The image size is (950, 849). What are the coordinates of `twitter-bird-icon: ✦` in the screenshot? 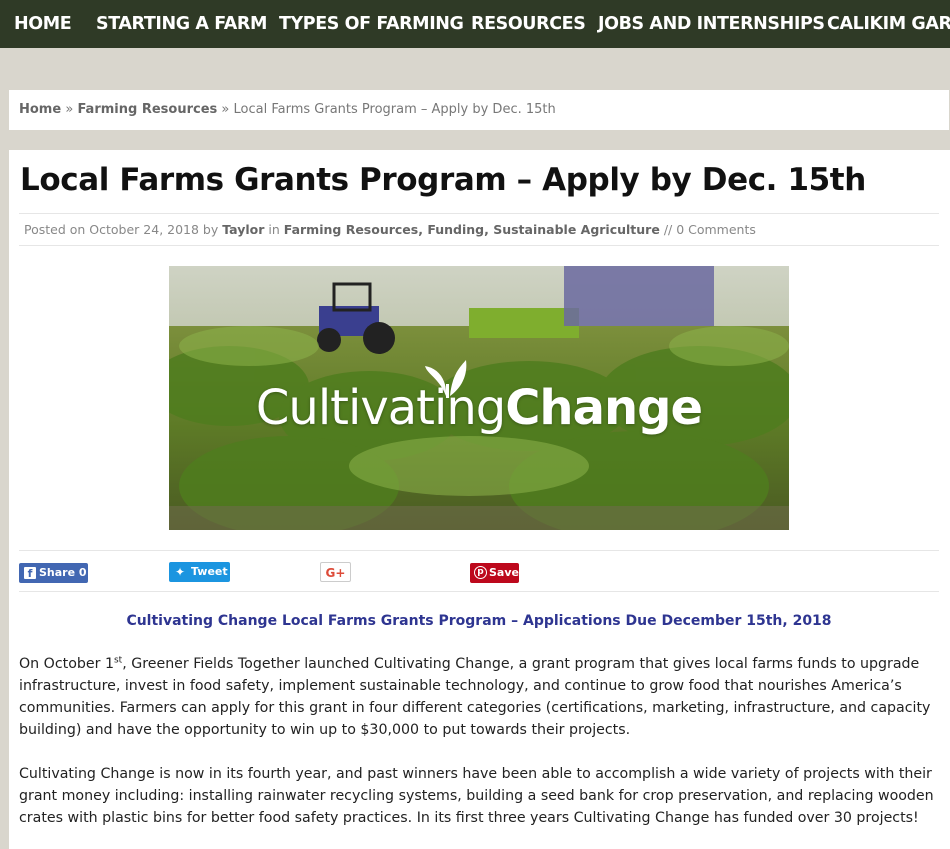 It's located at (180, 572).